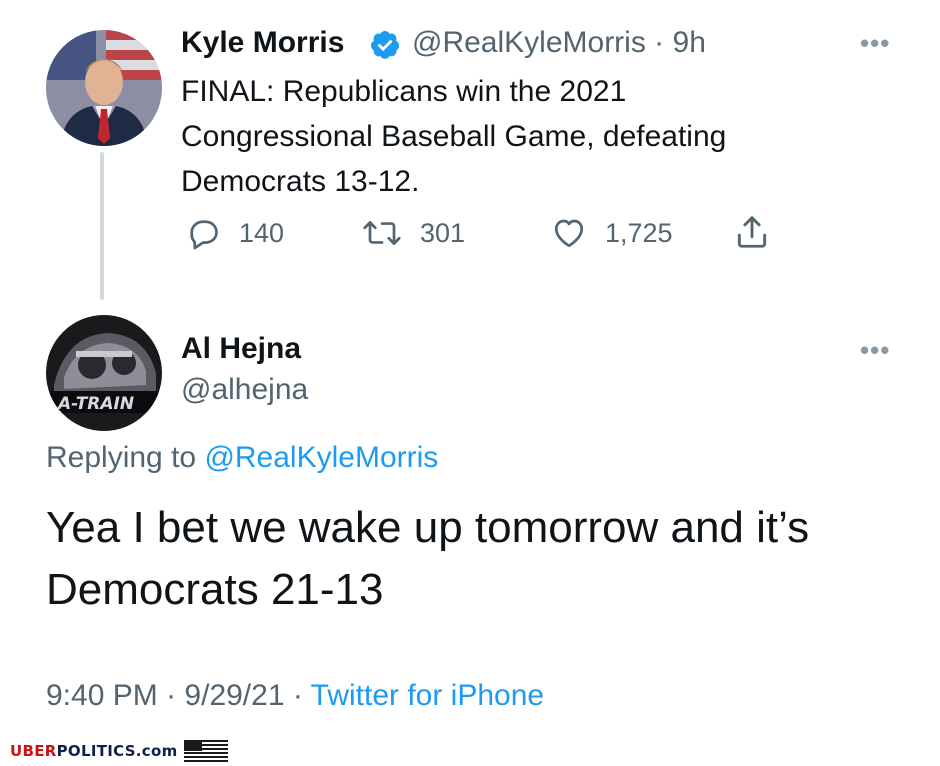  I want to click on verified-badge-icon, so click(385, 45).